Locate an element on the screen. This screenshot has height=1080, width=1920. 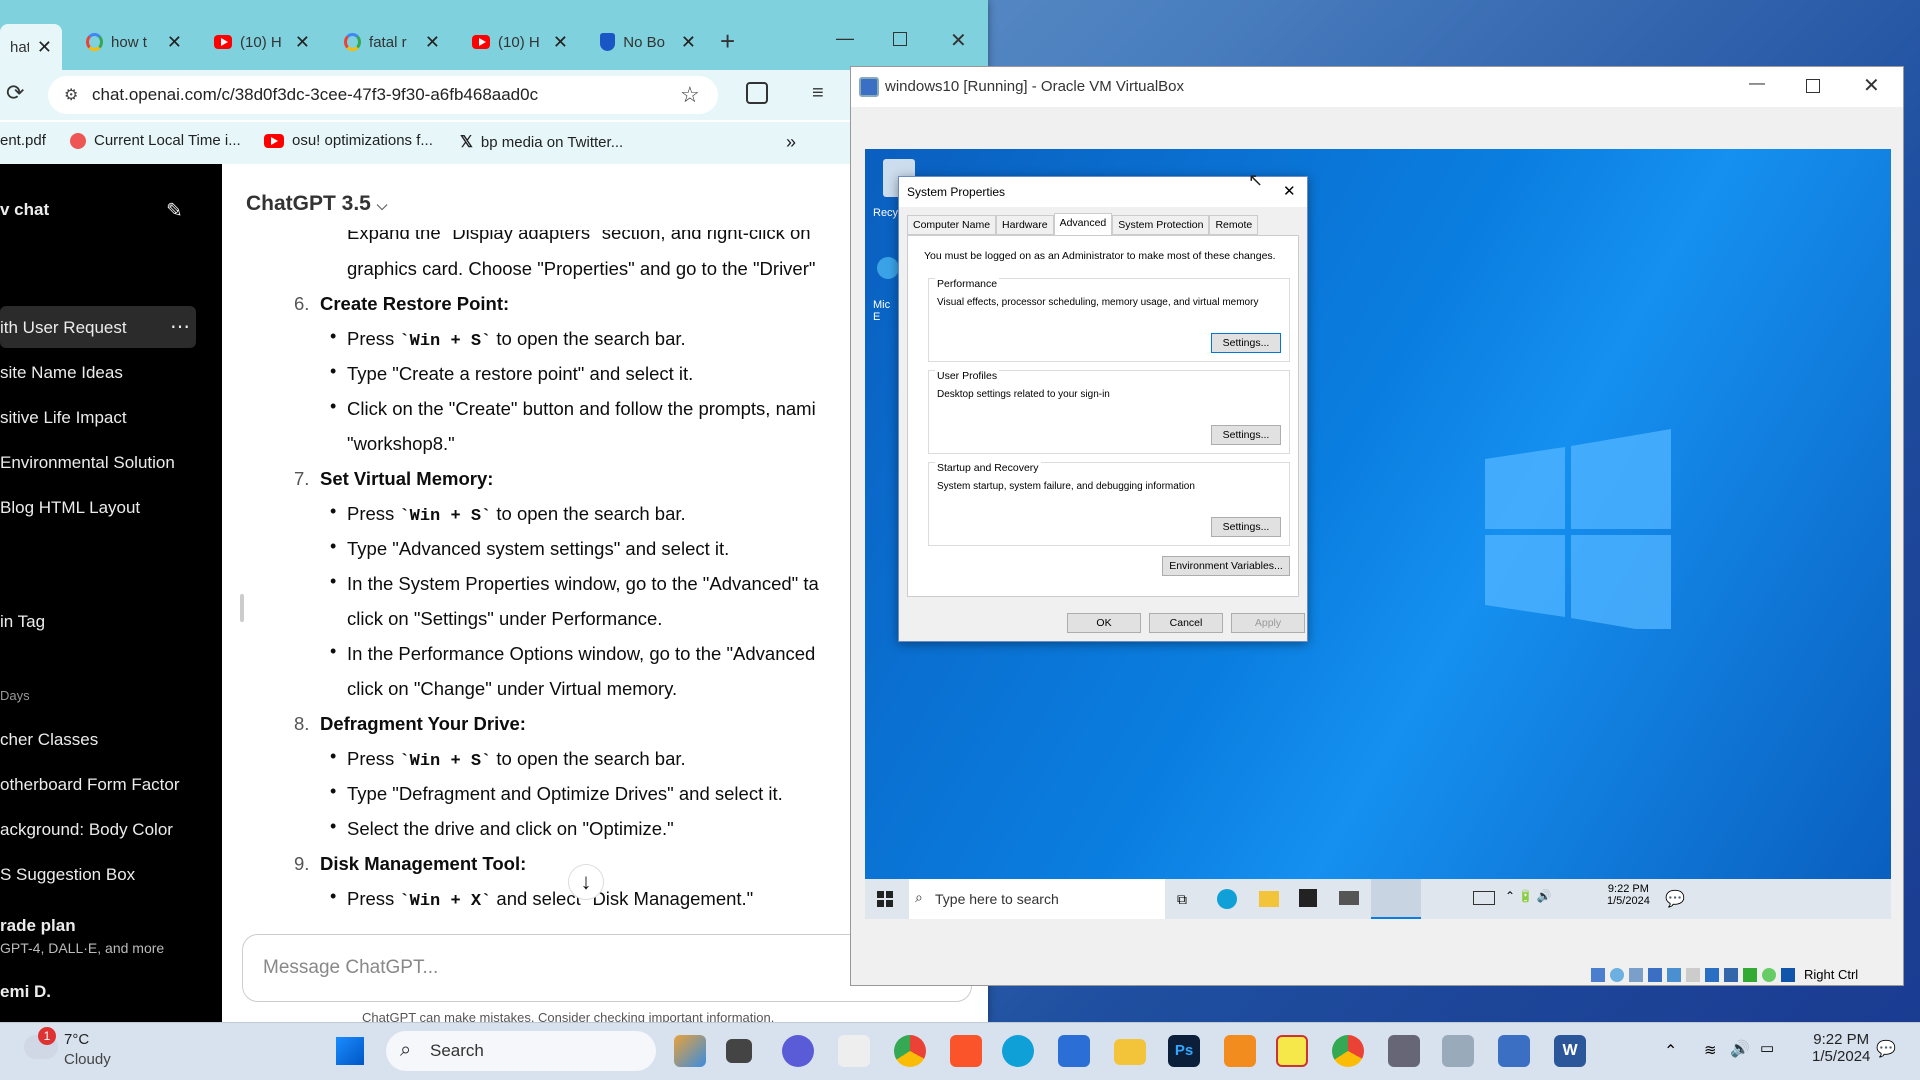
chat-item: otherboard Form Factor is located at coordinates (93, 785).